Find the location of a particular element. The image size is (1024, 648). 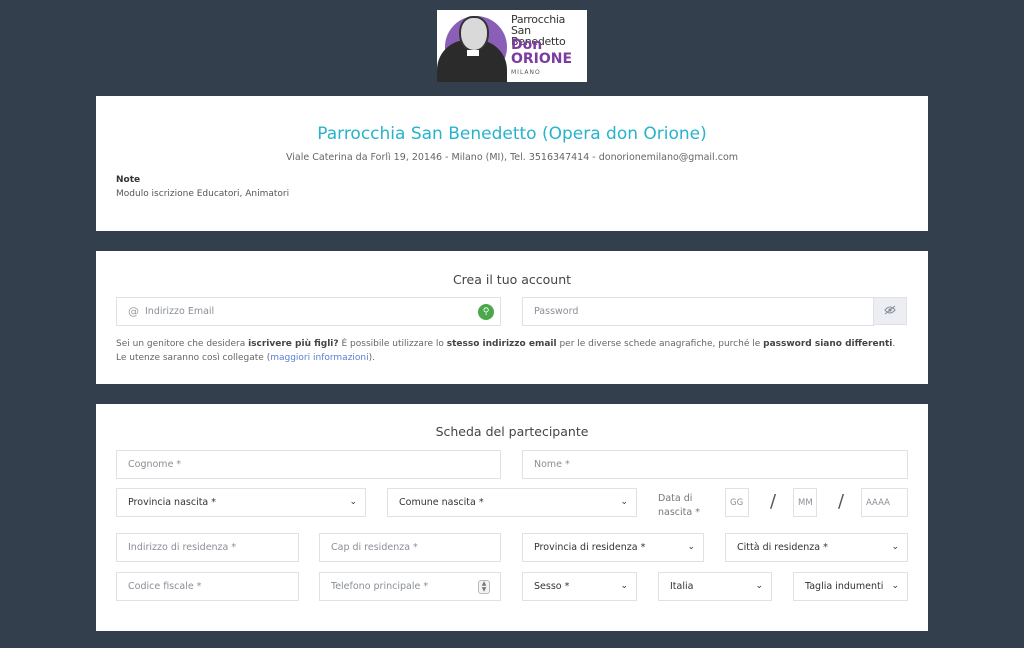

provincia-residenza-value: Provincia di residenza * is located at coordinates (590, 547).